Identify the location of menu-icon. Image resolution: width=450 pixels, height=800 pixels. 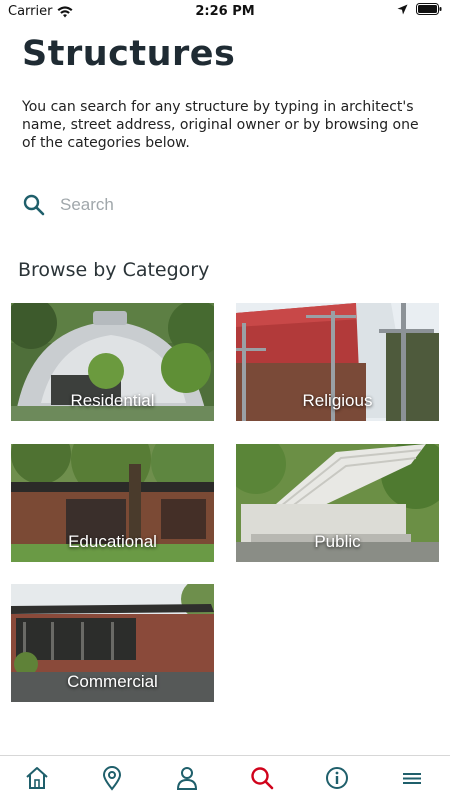
(412, 778).